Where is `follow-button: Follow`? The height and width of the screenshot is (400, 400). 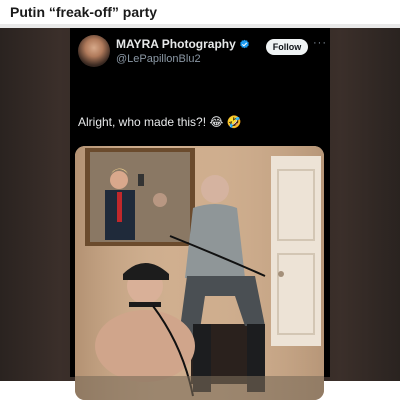
follow-button: Follow is located at coordinates (287, 47).